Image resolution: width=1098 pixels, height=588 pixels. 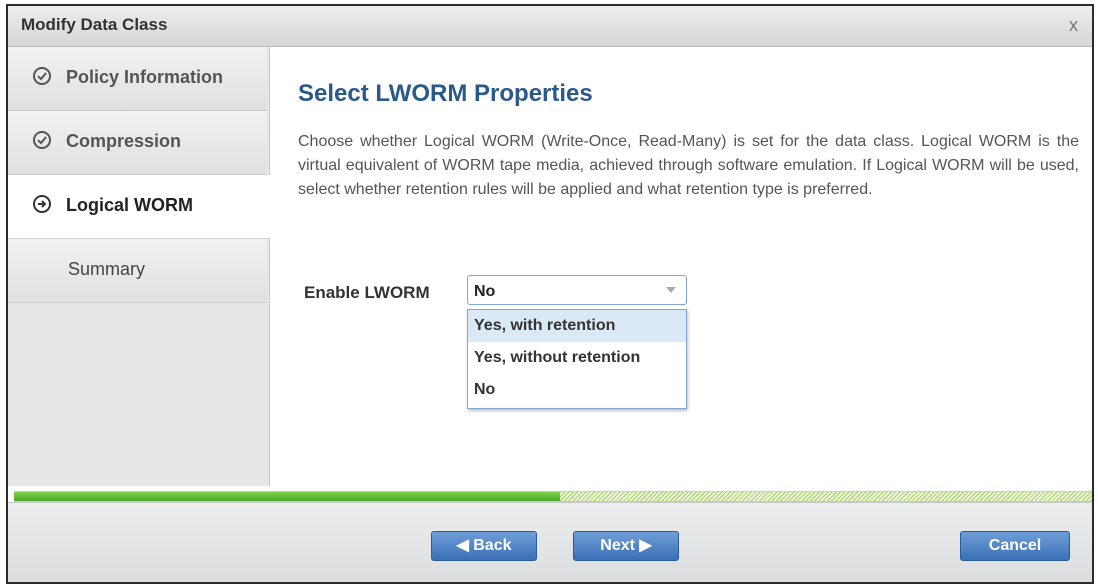 I want to click on sidebar-item-summary: Summary, so click(x=137, y=271).